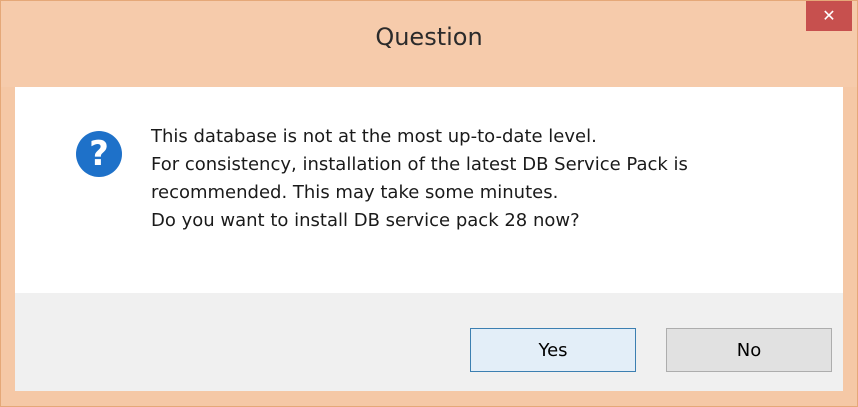 The height and width of the screenshot is (407, 858). I want to click on yes-button: Yes, so click(553, 350).